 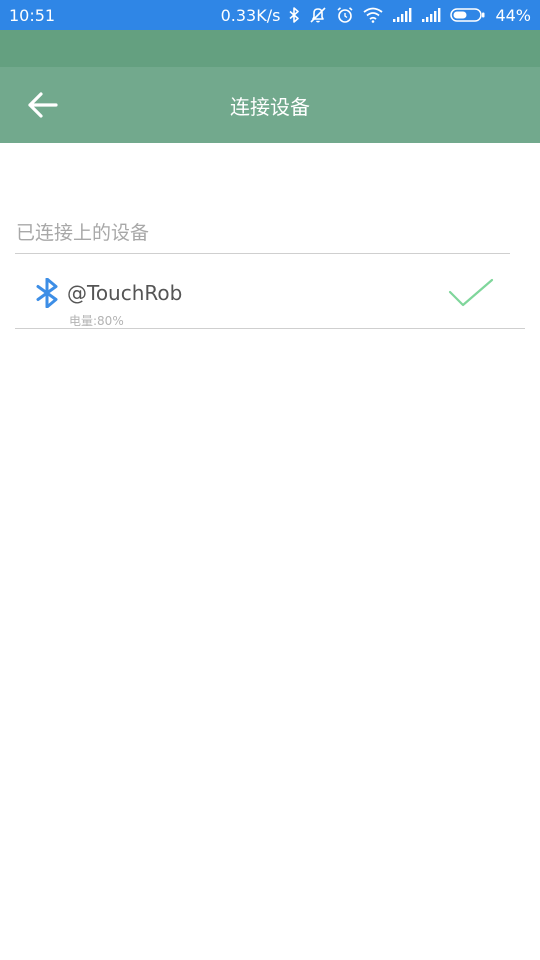 What do you see at coordinates (373, 15) in the screenshot?
I see `wifi-icon` at bounding box center [373, 15].